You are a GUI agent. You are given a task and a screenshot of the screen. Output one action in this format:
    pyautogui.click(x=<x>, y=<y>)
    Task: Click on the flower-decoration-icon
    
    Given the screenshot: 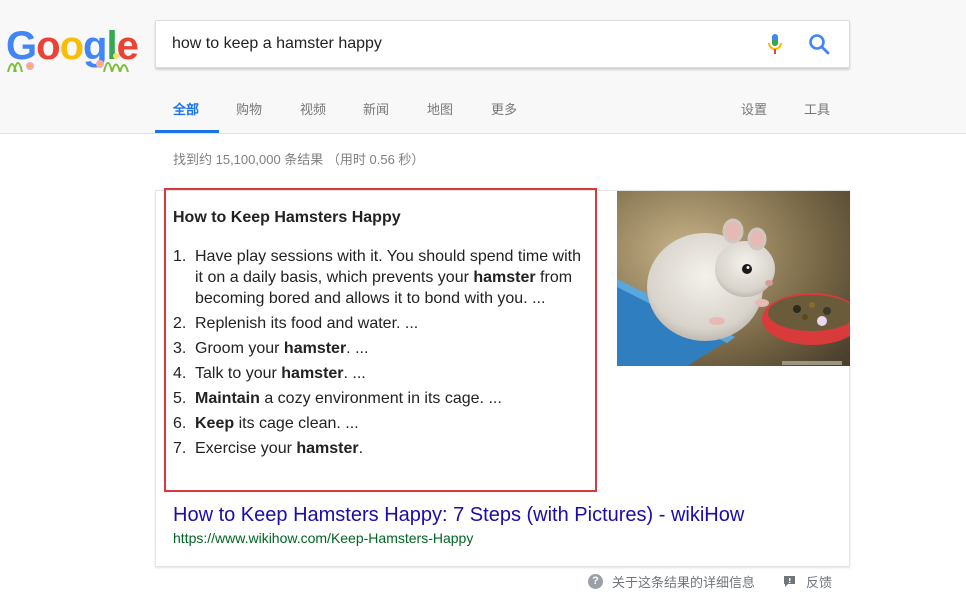 What is the action you would take?
    pyautogui.click(x=68, y=62)
    